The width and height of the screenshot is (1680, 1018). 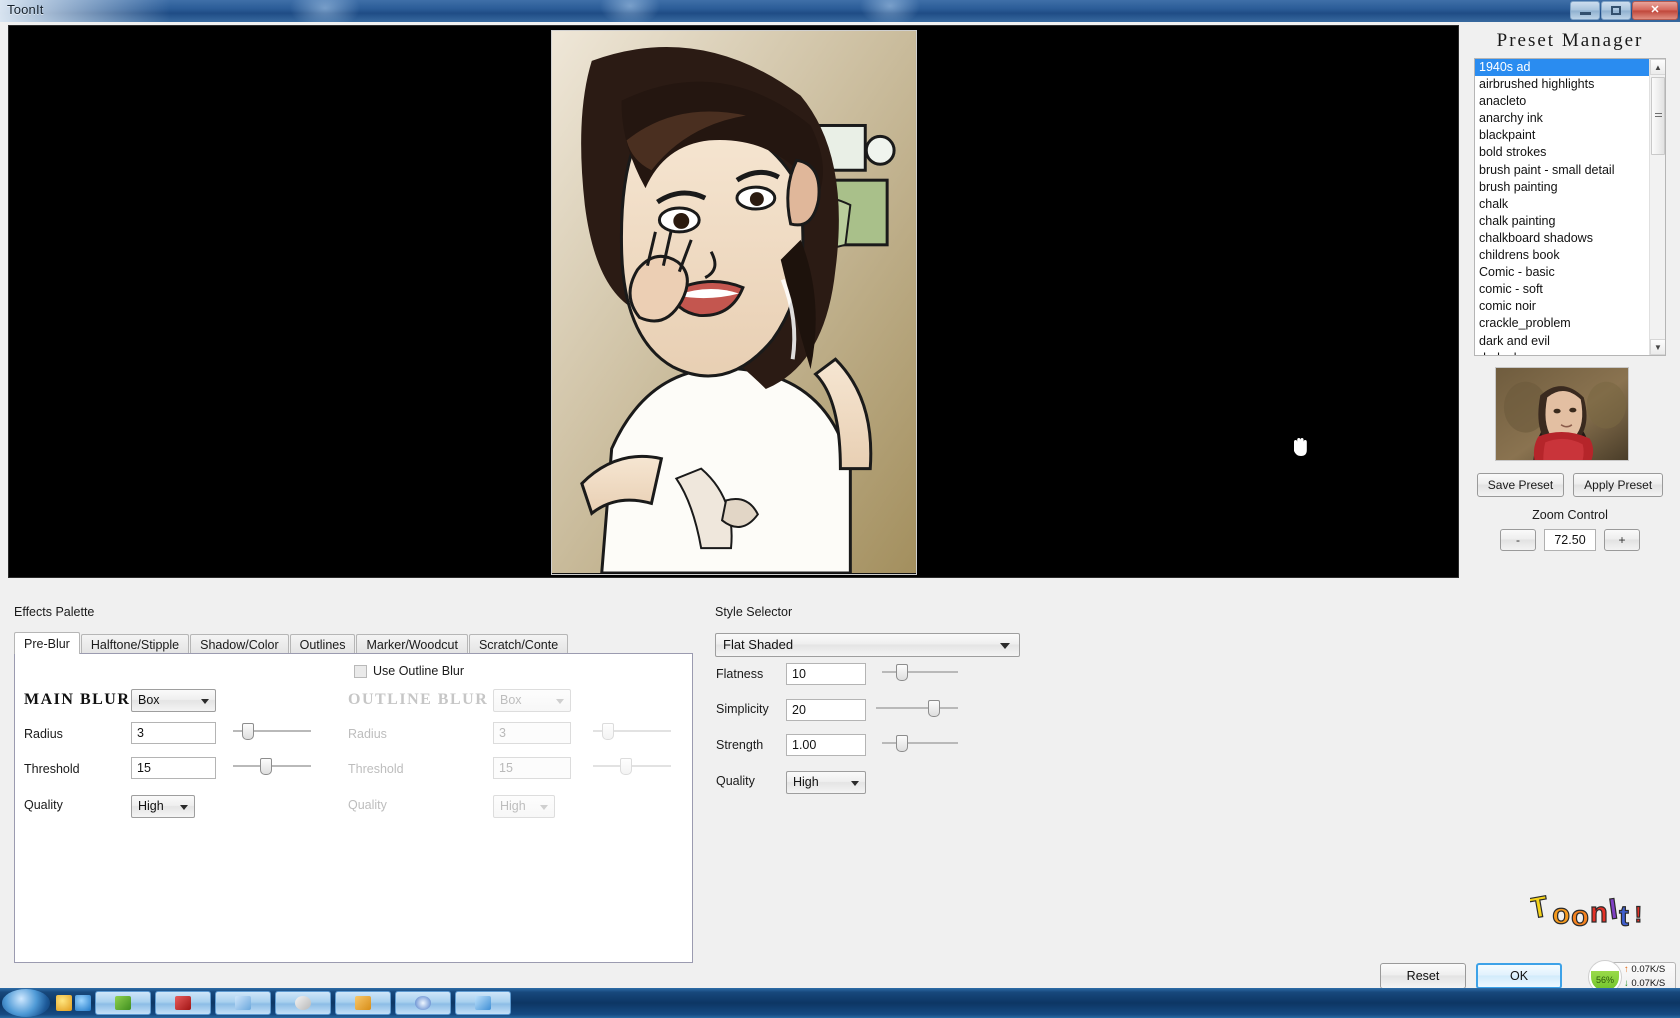 What do you see at coordinates (1570, 540) in the screenshot?
I see `zoom-value-input: 72.50` at bounding box center [1570, 540].